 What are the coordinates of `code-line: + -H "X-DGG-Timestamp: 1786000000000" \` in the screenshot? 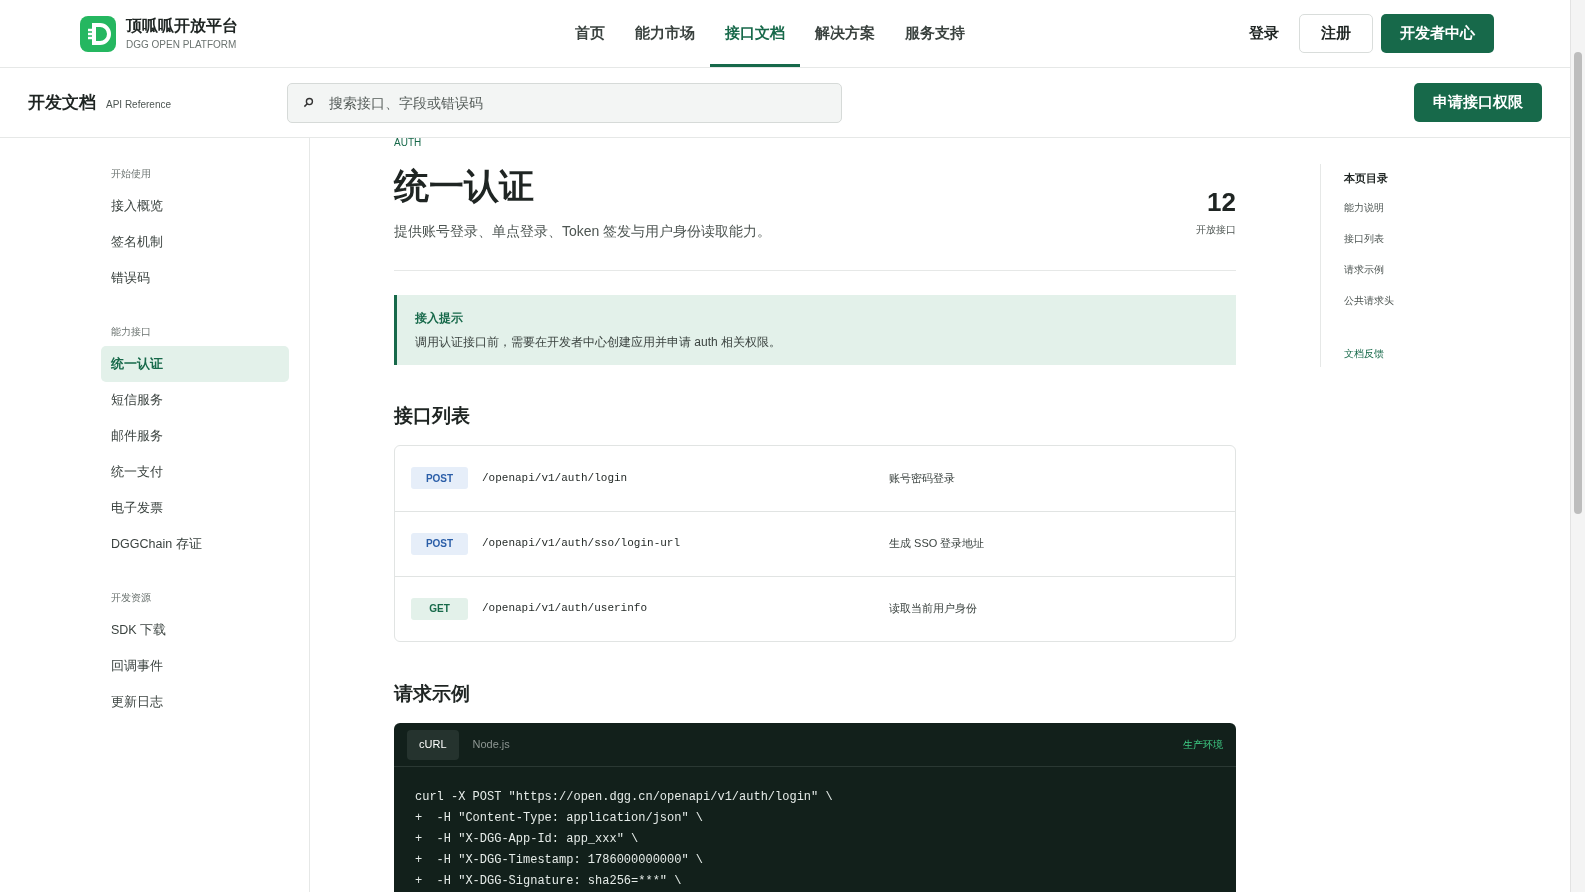 It's located at (560, 860).